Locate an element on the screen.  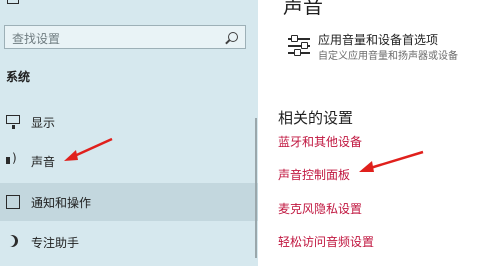
nav-item-focus-assist: 专注助手 is located at coordinates (129, 242).